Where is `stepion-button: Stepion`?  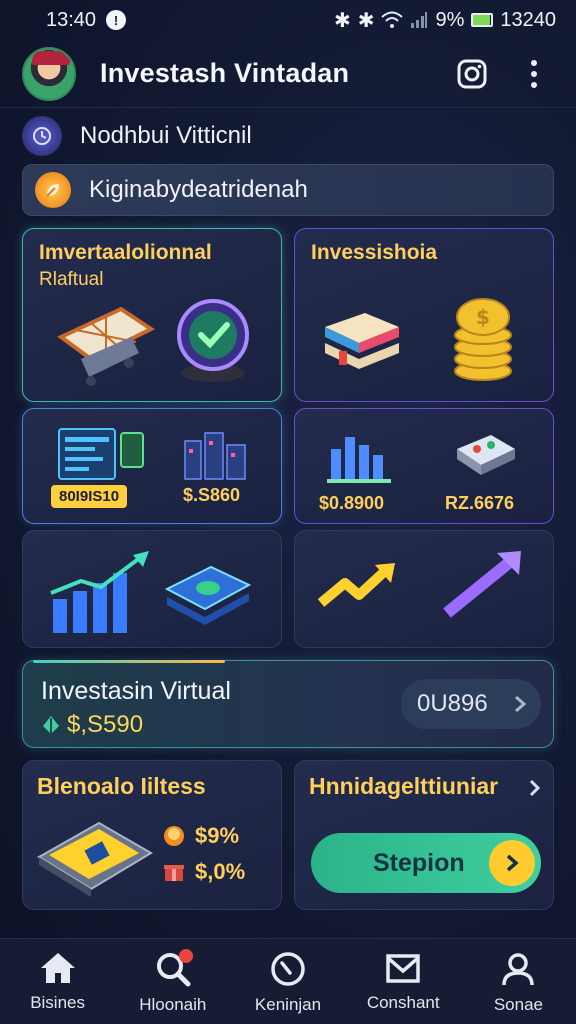 stepion-button: Stepion is located at coordinates (426, 863).